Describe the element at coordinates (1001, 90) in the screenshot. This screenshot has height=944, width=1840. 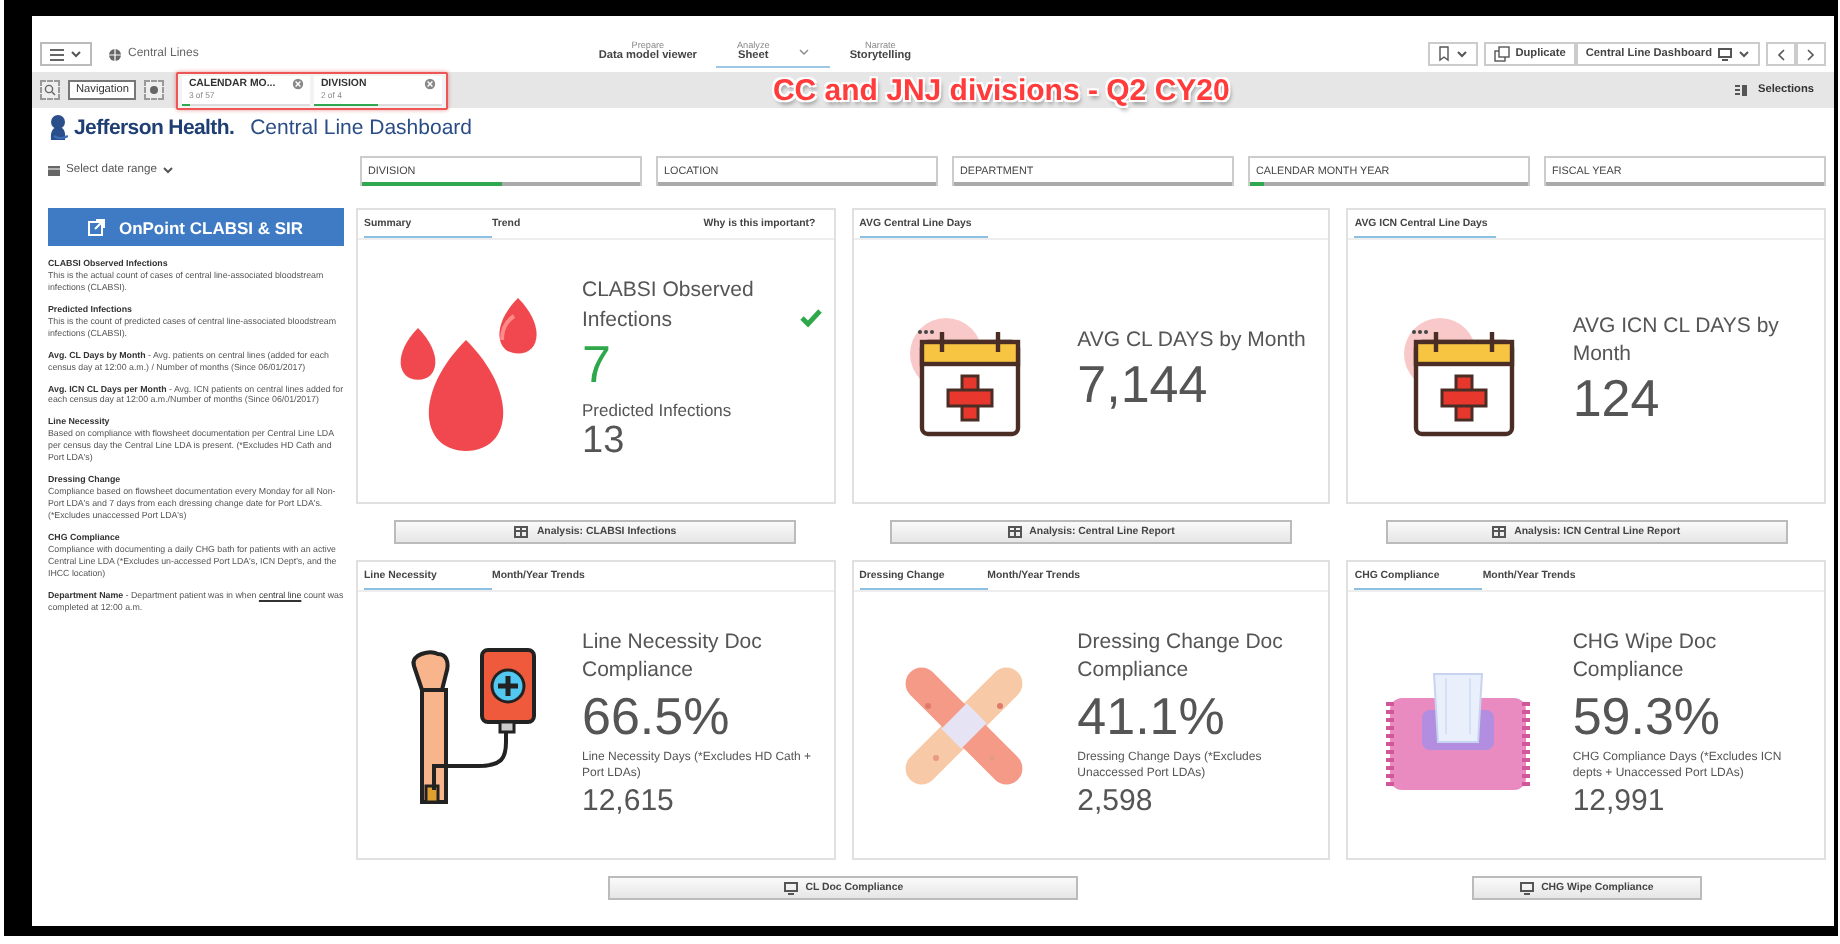
I see `annotation-text: CC and JNJ divisions - Q2 CY20` at that location.